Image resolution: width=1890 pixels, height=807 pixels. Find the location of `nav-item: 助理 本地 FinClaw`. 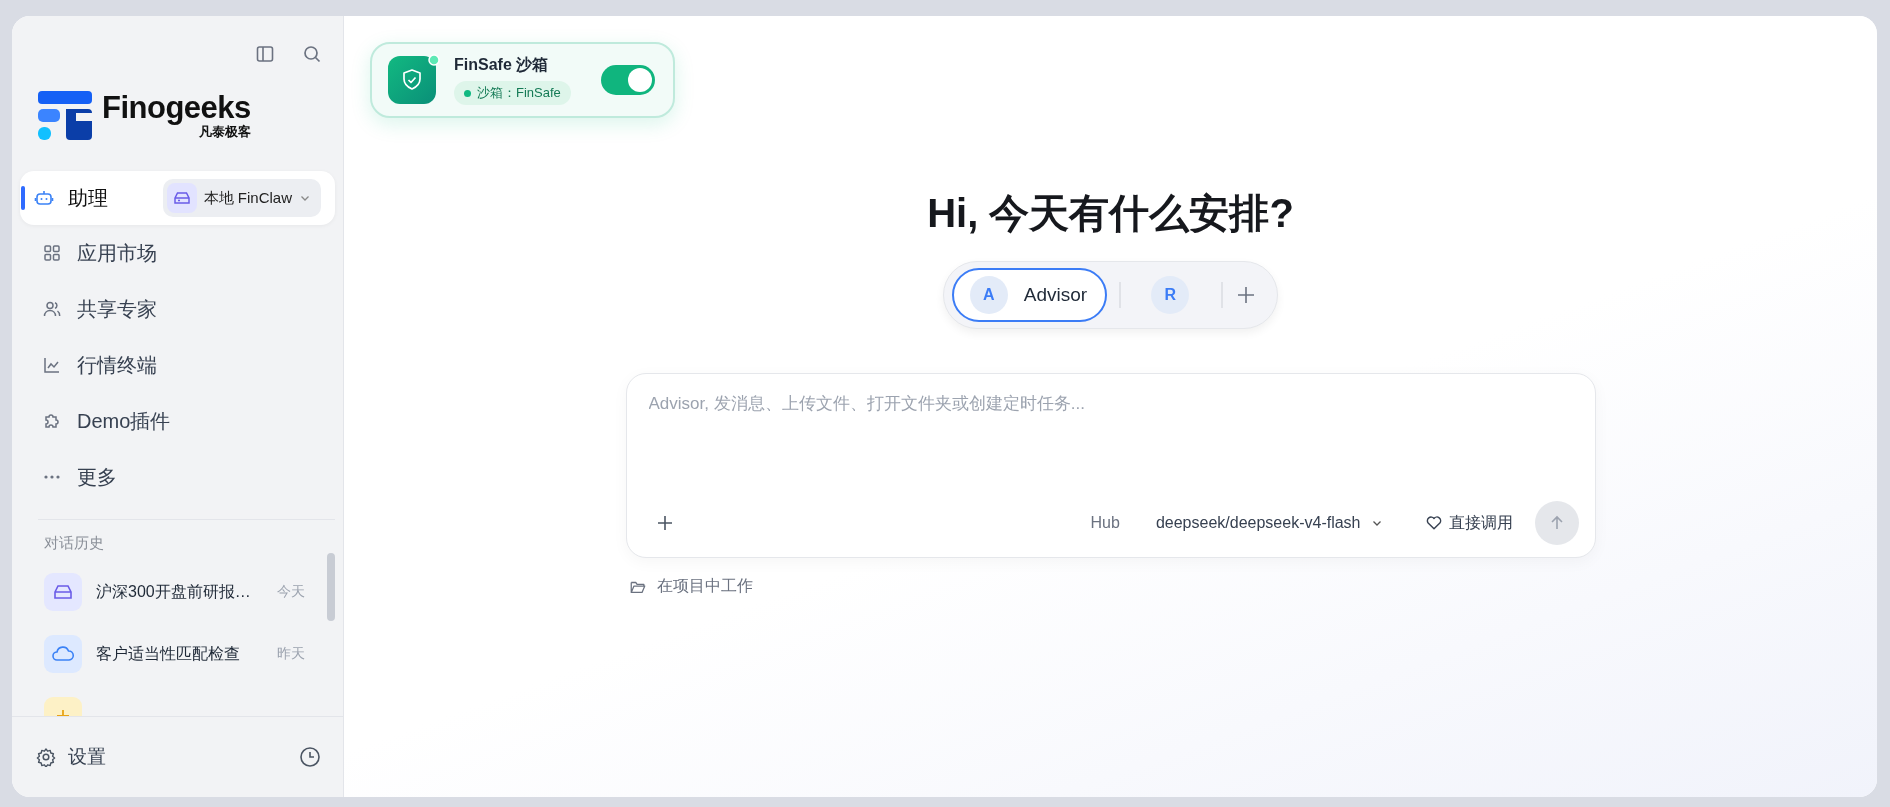

nav-item: 助理 本地 FinClaw is located at coordinates (177, 198).